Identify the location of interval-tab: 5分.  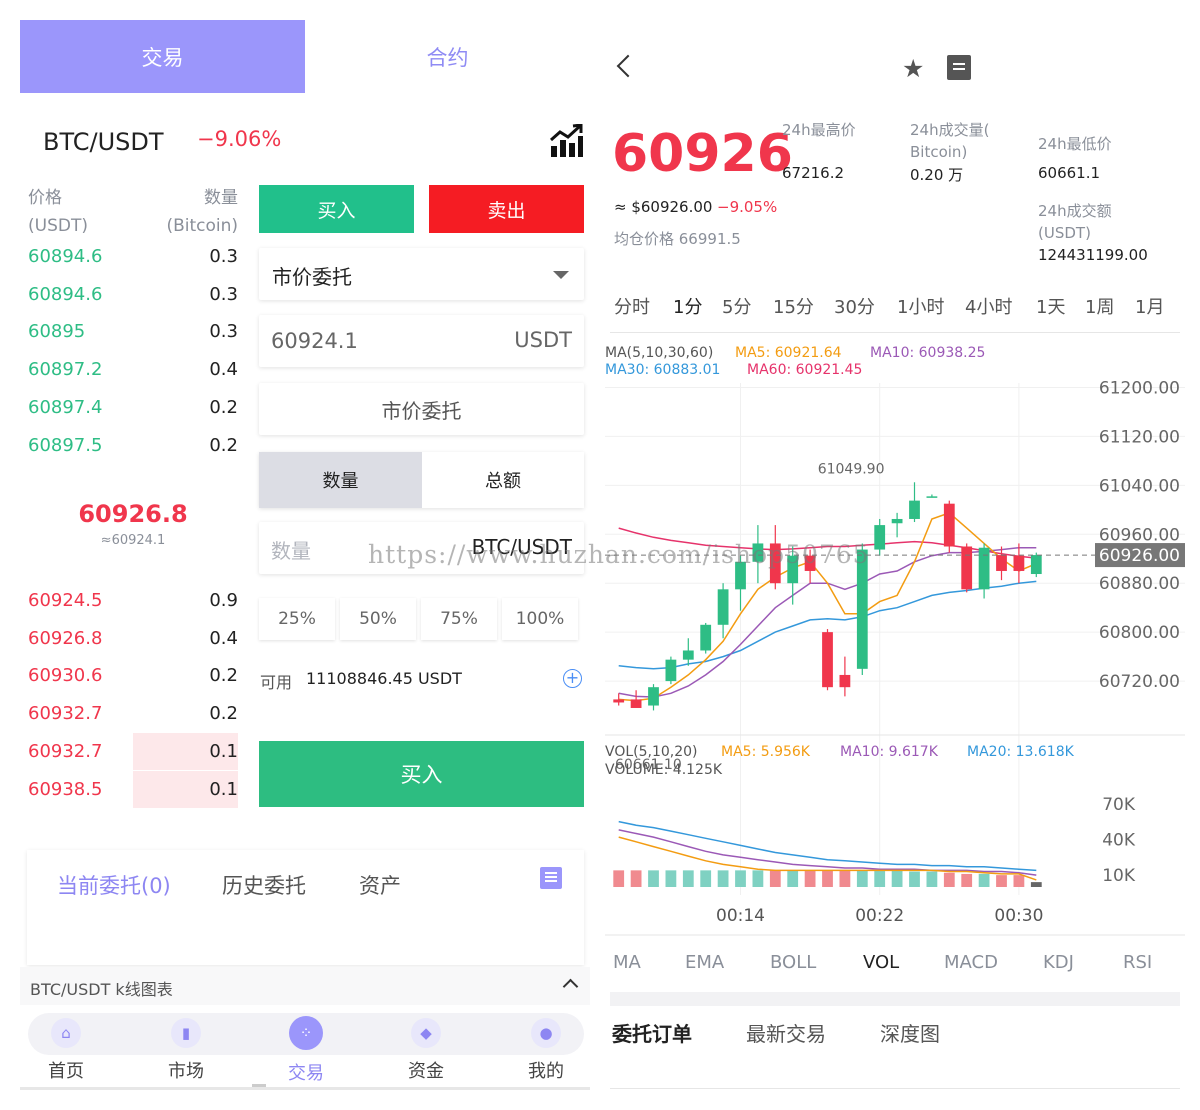
(736, 306).